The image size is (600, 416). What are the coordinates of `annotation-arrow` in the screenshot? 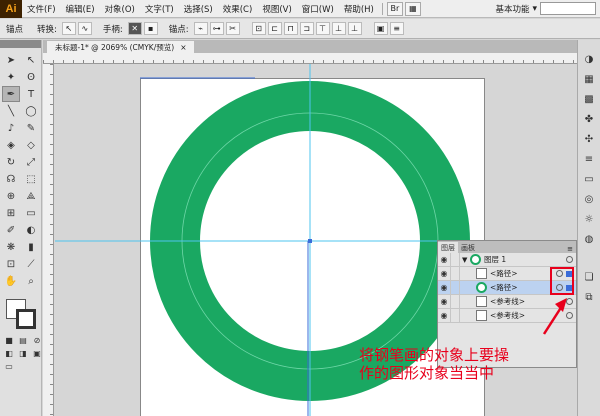 It's located at (553, 320).